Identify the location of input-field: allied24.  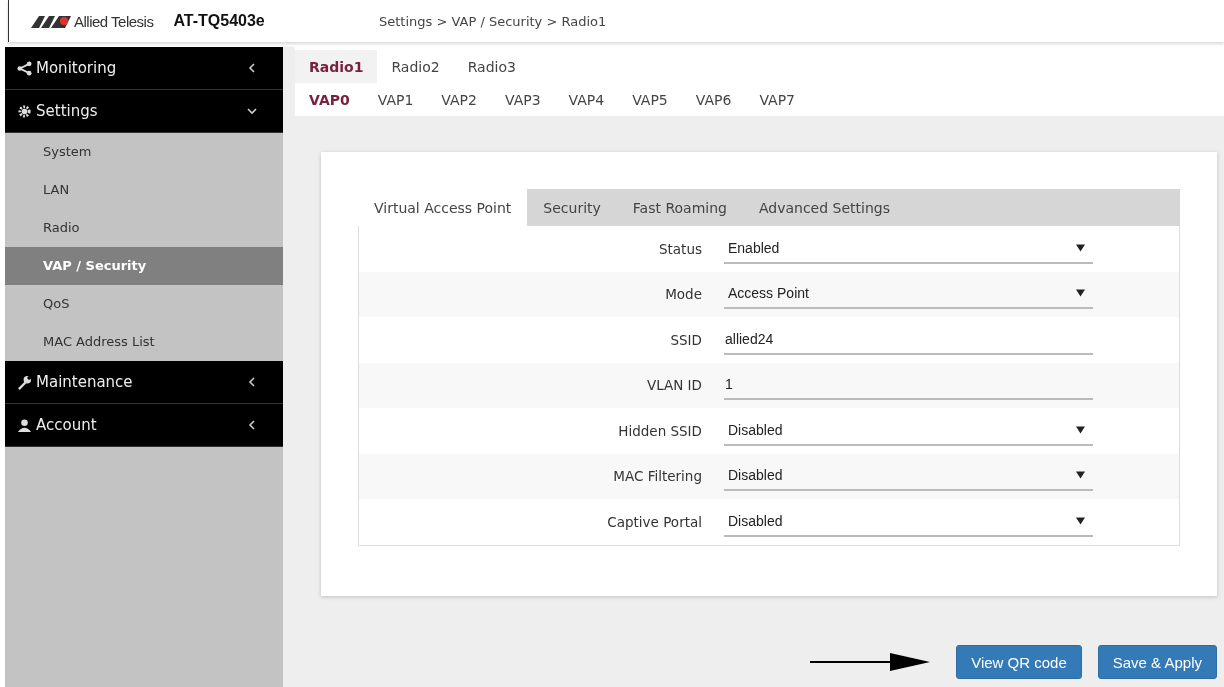
(908, 339).